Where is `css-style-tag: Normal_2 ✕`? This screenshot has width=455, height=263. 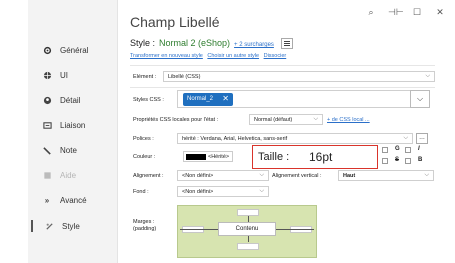
css-style-tag: Normal_2 ✕ is located at coordinates (208, 99).